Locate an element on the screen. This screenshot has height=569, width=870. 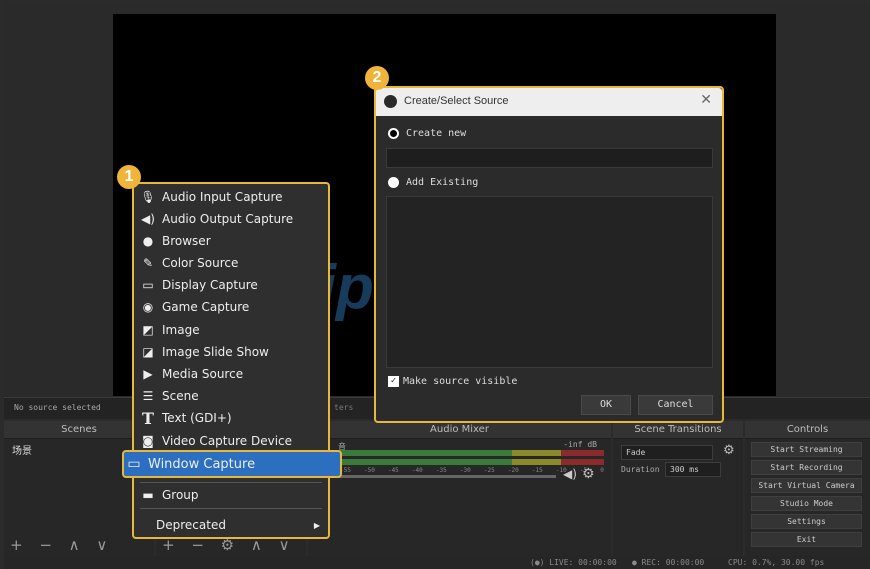
radio-selected-icon is located at coordinates (393, 133).